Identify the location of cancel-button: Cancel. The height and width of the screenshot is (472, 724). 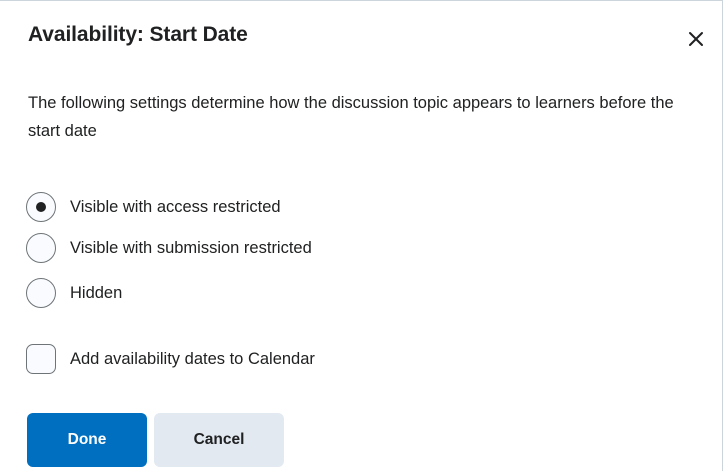
(219, 440).